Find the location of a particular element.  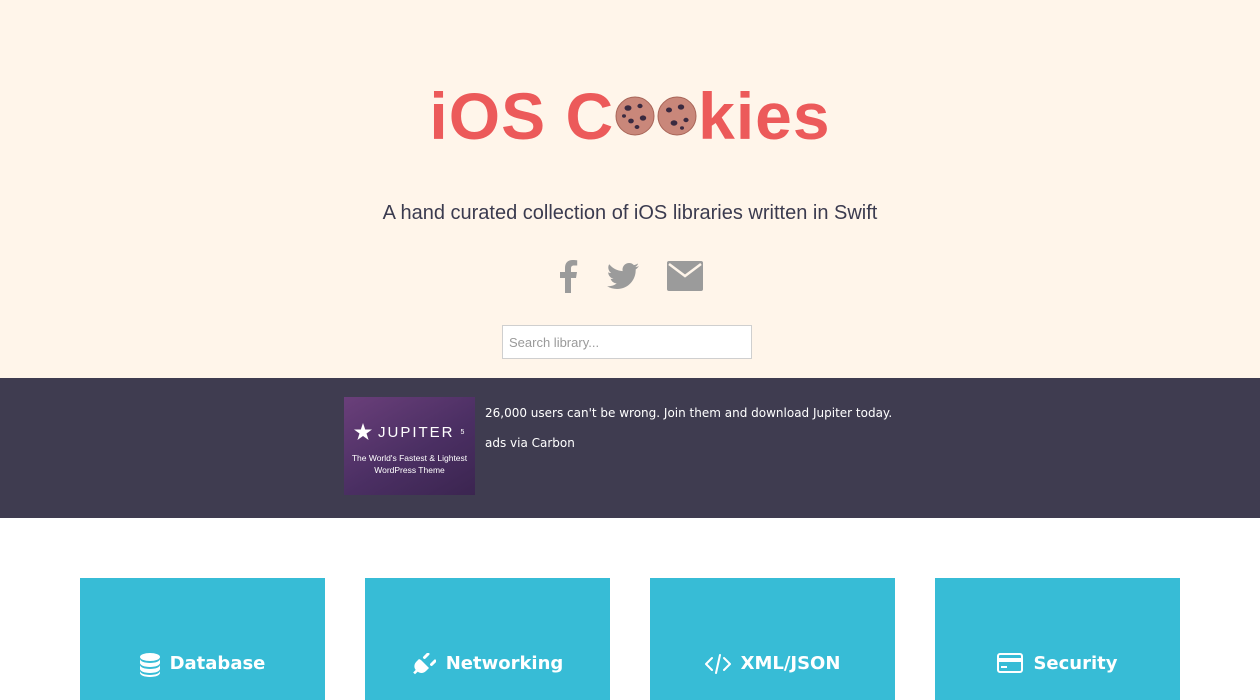

code-icon is located at coordinates (717, 664).